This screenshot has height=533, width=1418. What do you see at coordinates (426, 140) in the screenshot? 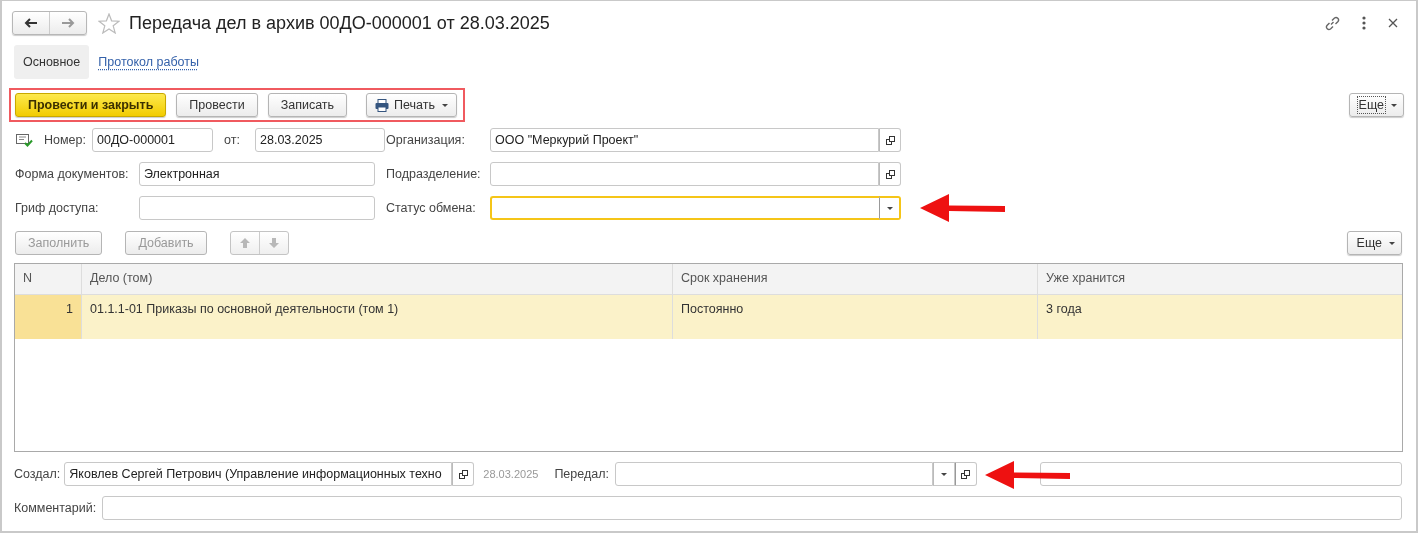
I see `field-label: Организация:` at bounding box center [426, 140].